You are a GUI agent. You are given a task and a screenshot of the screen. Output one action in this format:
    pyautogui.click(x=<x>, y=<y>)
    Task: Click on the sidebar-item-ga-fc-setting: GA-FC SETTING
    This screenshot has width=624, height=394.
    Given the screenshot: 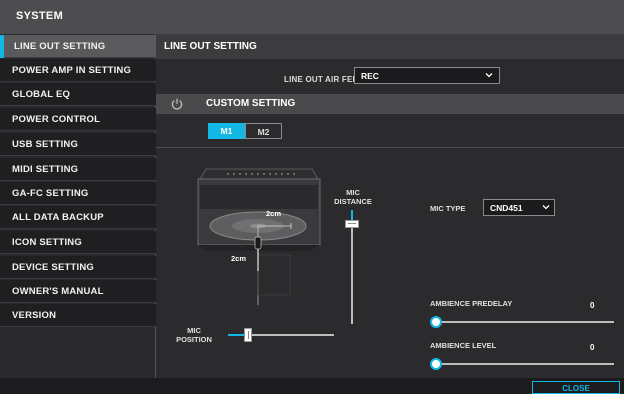 What is the action you would take?
    pyautogui.click(x=78, y=193)
    